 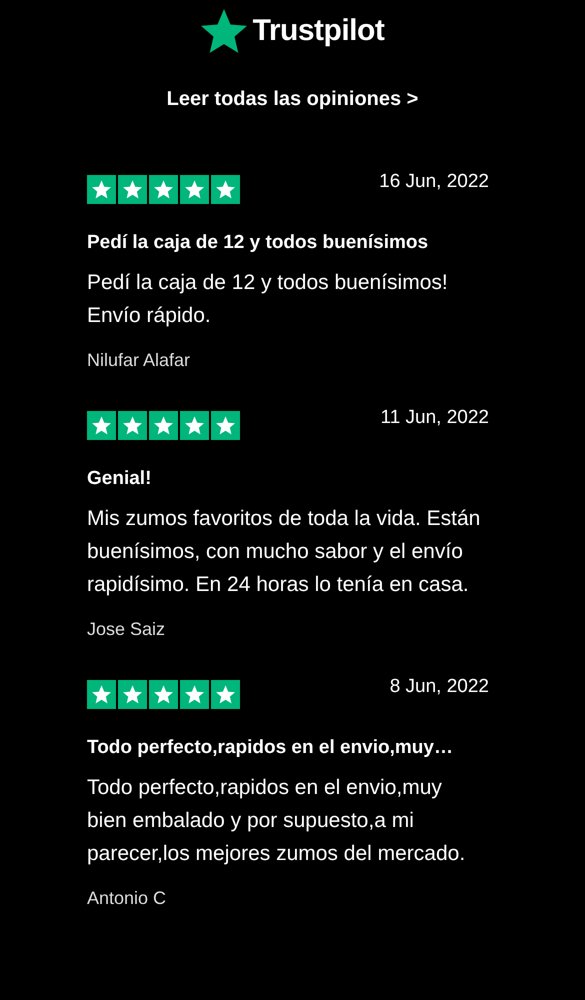 What do you see at coordinates (276, 821) in the screenshot?
I see `review-text: Todo perfecto,rapidos en el envio,muy bien embalado y por supuesto,a mi parecer,los mejores zumos del mercado.` at bounding box center [276, 821].